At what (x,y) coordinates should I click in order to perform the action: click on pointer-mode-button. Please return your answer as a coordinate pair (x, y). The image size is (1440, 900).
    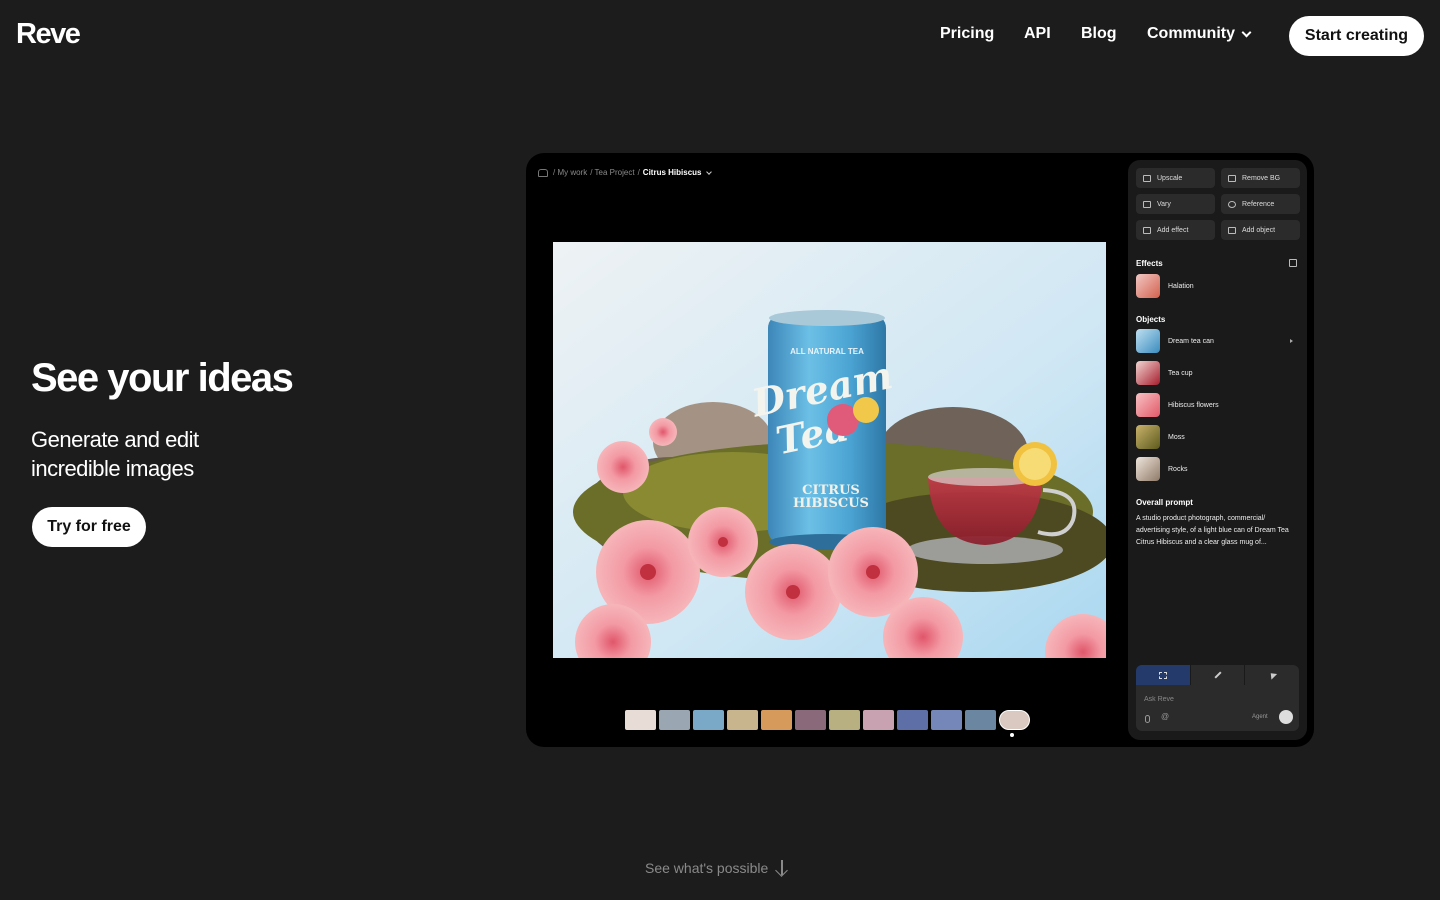
    Looking at the image, I should click on (1272, 675).